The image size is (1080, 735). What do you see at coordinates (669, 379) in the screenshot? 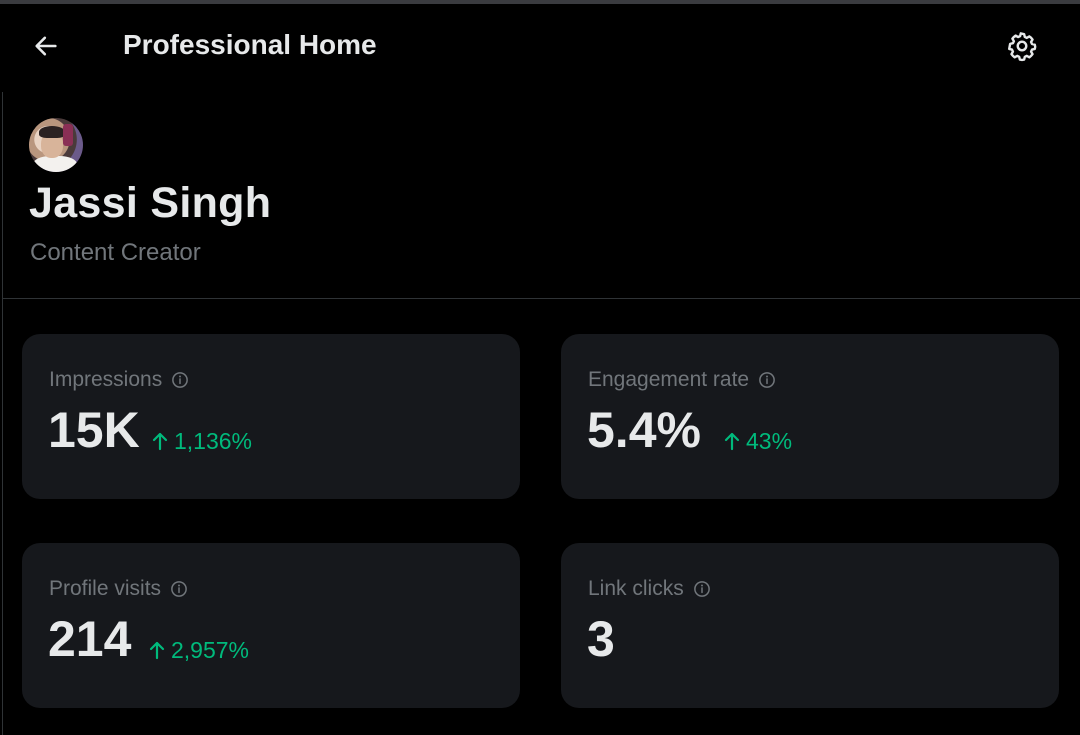
I see `metric-label: Engagement rate` at bounding box center [669, 379].